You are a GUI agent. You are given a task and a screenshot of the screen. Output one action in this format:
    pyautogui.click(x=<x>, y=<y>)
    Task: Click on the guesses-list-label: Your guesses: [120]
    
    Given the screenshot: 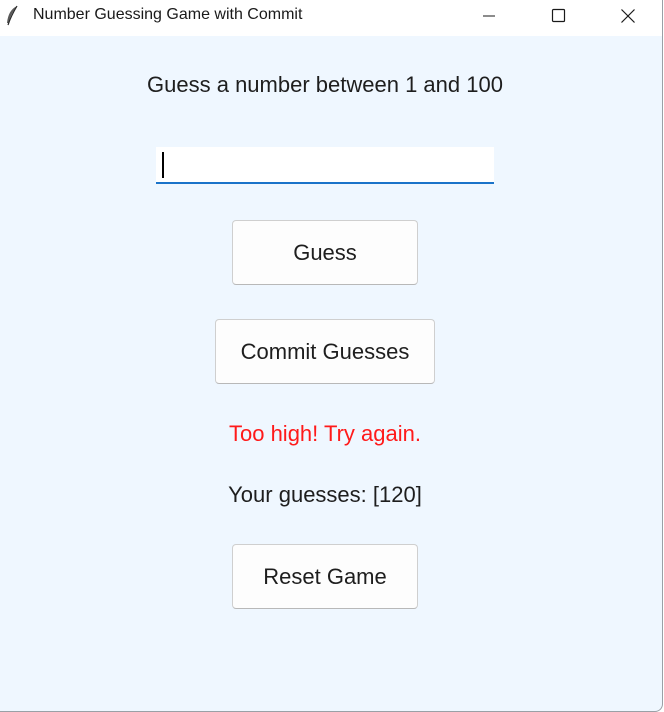 What is the action you would take?
    pyautogui.click(x=325, y=494)
    